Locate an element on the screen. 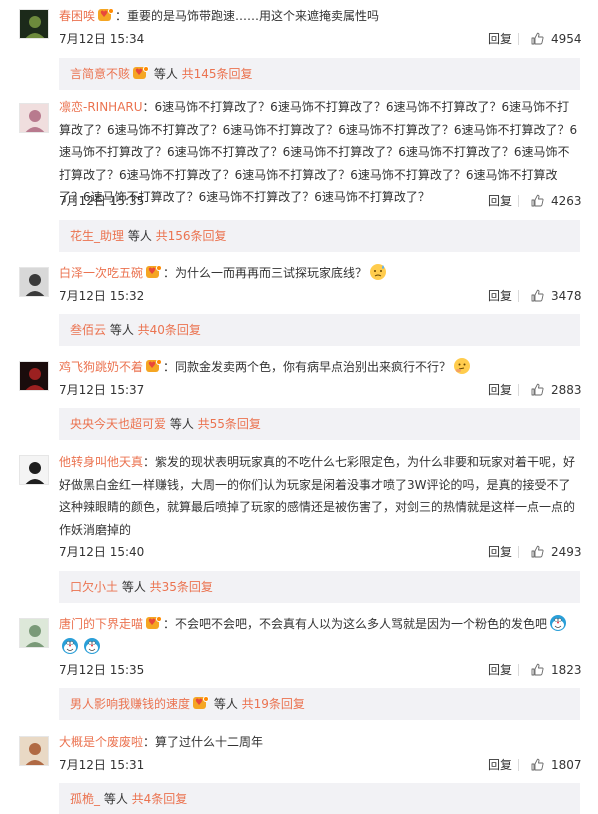 Image resolution: width=598 pixels, height=814 pixels. like-count: 1823 is located at coordinates (566, 670).